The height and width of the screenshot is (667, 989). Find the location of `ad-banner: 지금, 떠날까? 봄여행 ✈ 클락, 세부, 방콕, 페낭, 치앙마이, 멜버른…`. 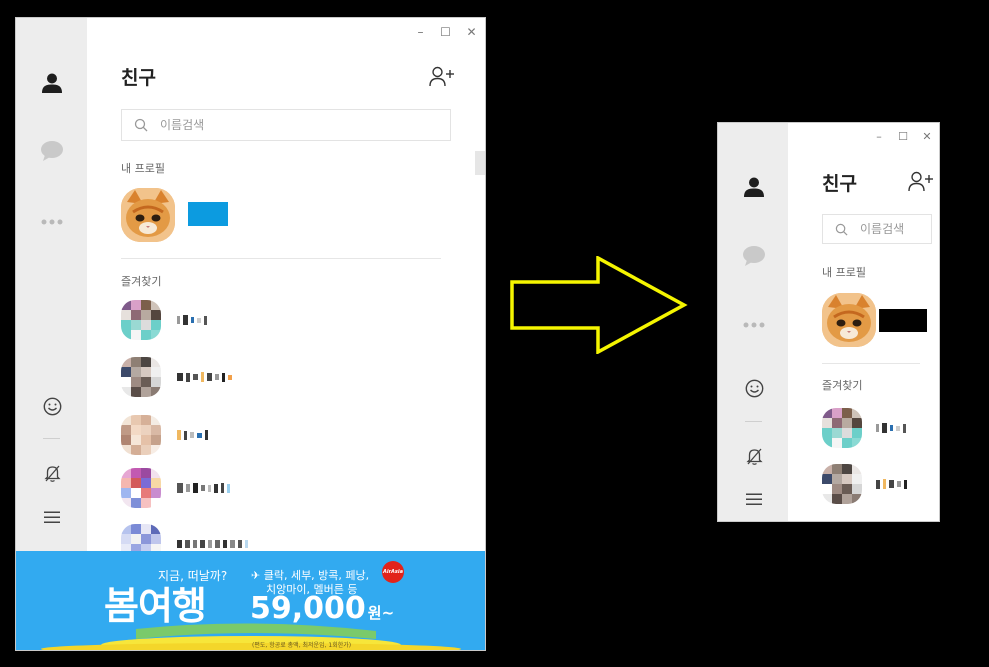

ad-banner: 지금, 떠날까? 봄여행 ✈ 클락, 세부, 방콕, 페낭, 치앙마이, 멜버른… is located at coordinates (250, 600).